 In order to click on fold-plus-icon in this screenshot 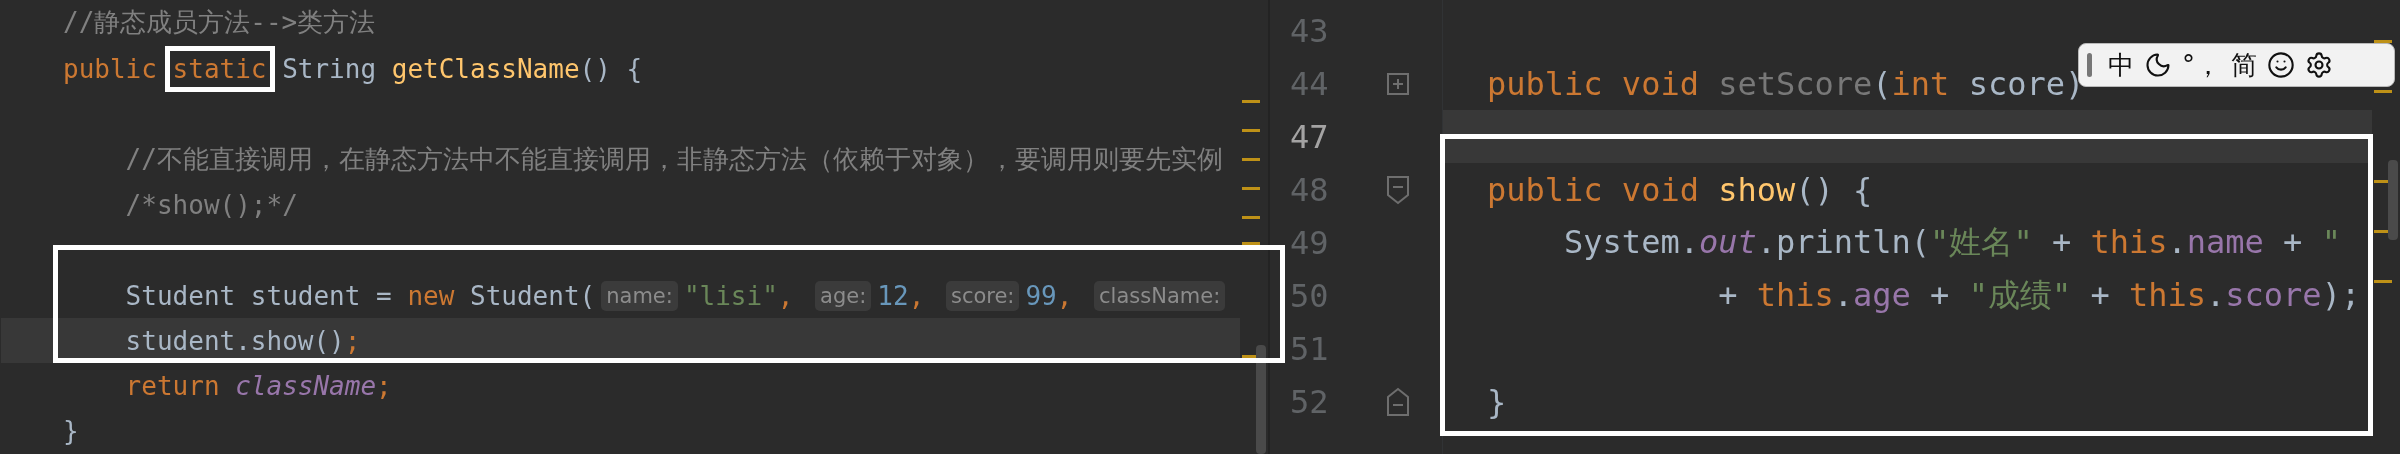, I will do `click(1398, 83)`.